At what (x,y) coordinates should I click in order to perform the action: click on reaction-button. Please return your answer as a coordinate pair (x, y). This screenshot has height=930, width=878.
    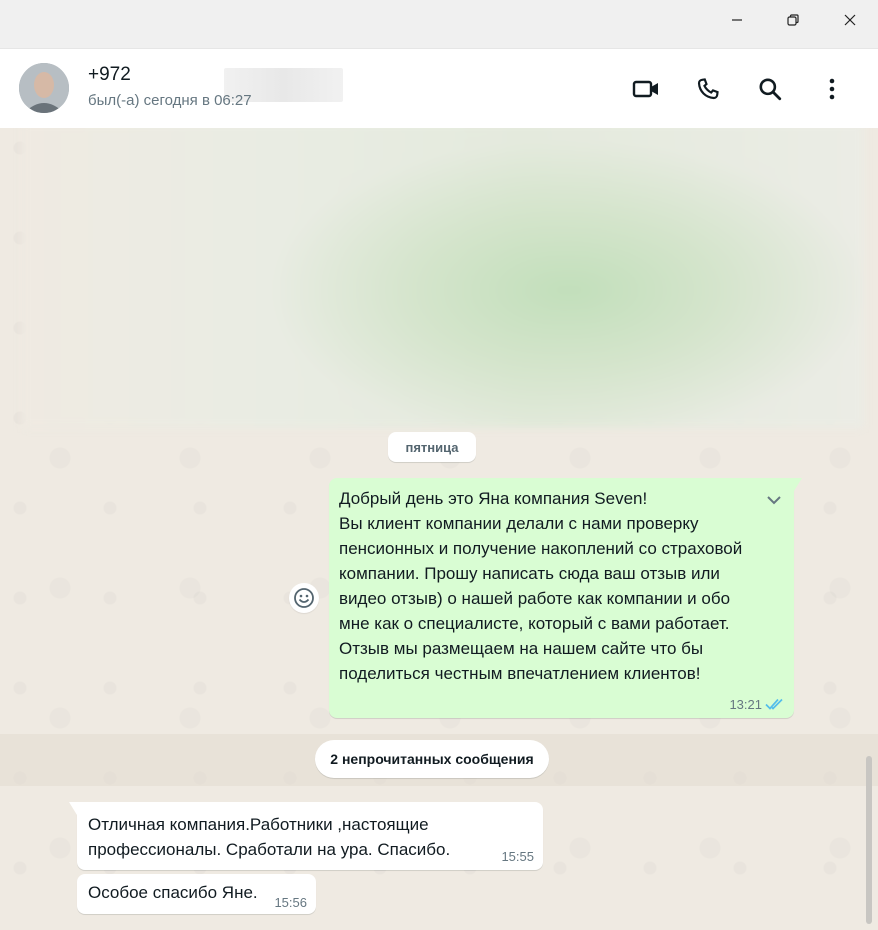
    Looking at the image, I should click on (304, 598).